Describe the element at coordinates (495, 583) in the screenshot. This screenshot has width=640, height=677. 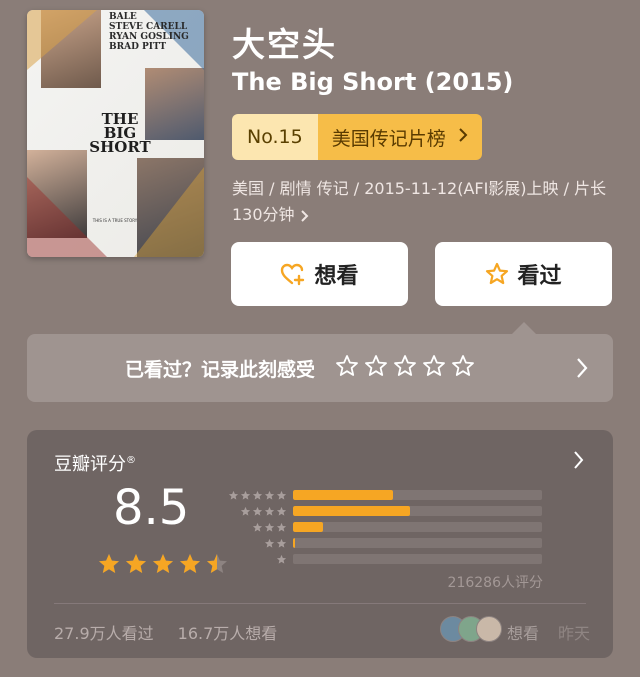
I see `rating-count: 216286人评分` at that location.